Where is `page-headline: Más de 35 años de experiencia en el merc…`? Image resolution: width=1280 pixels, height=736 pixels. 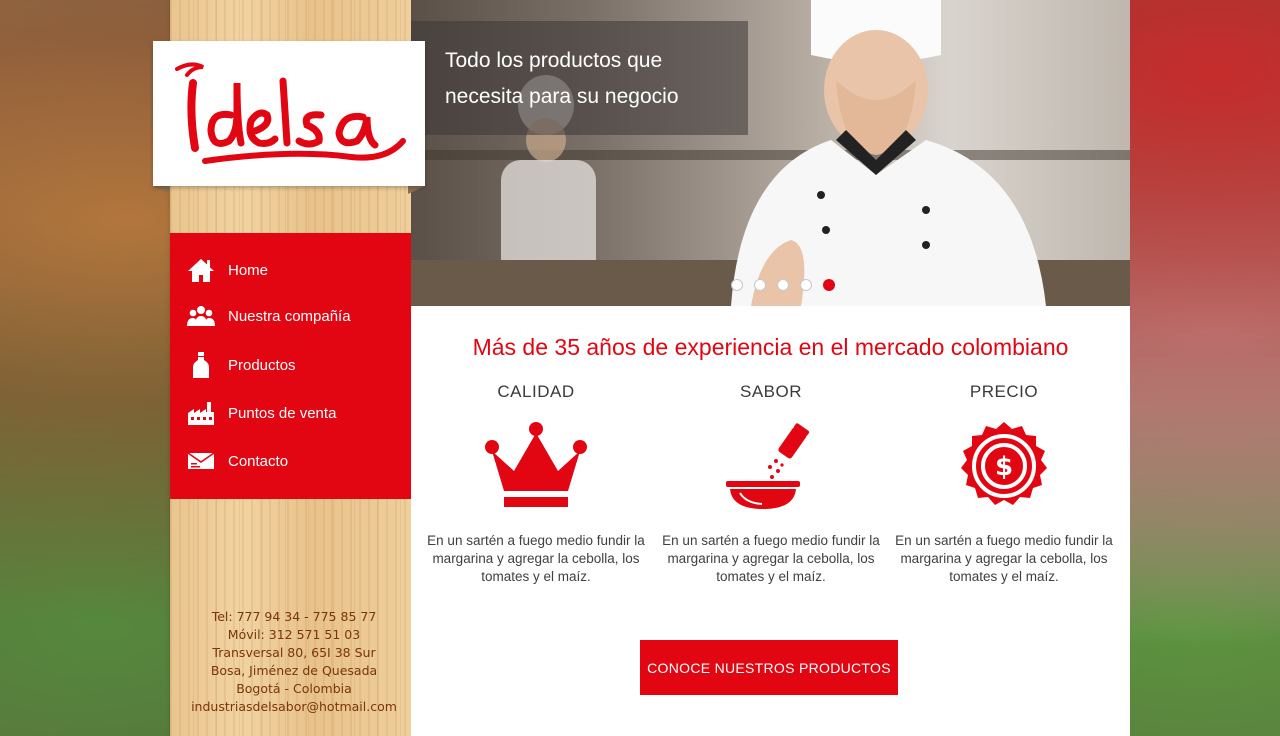
page-headline: Más de 35 años de experiencia en el merc… is located at coordinates (770, 347).